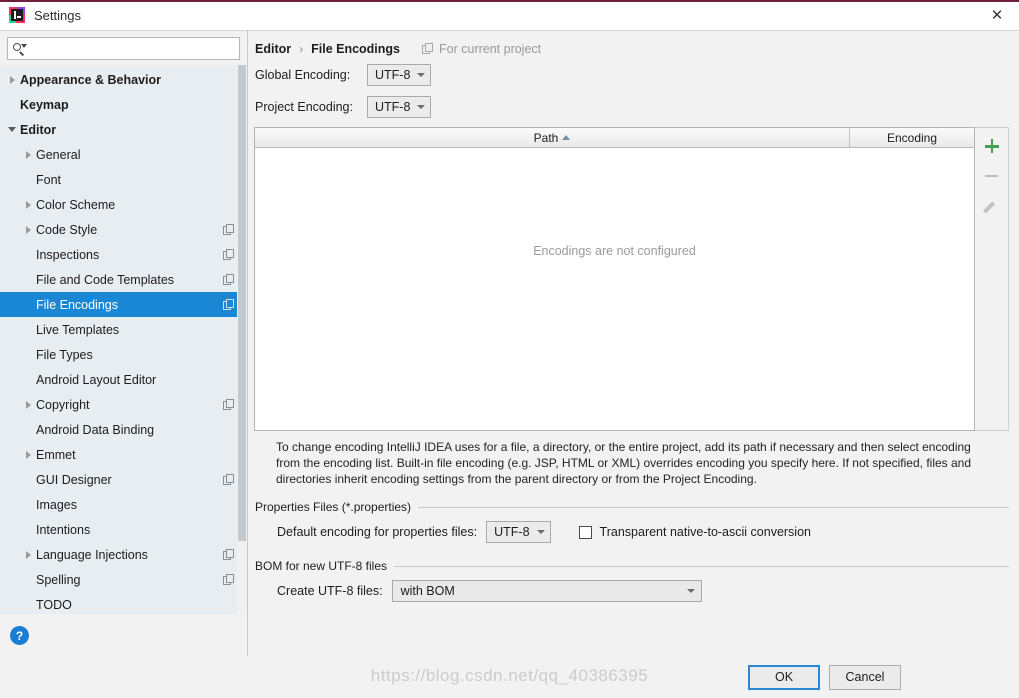  What do you see at coordinates (701, 566) in the screenshot?
I see `group-divider` at bounding box center [701, 566].